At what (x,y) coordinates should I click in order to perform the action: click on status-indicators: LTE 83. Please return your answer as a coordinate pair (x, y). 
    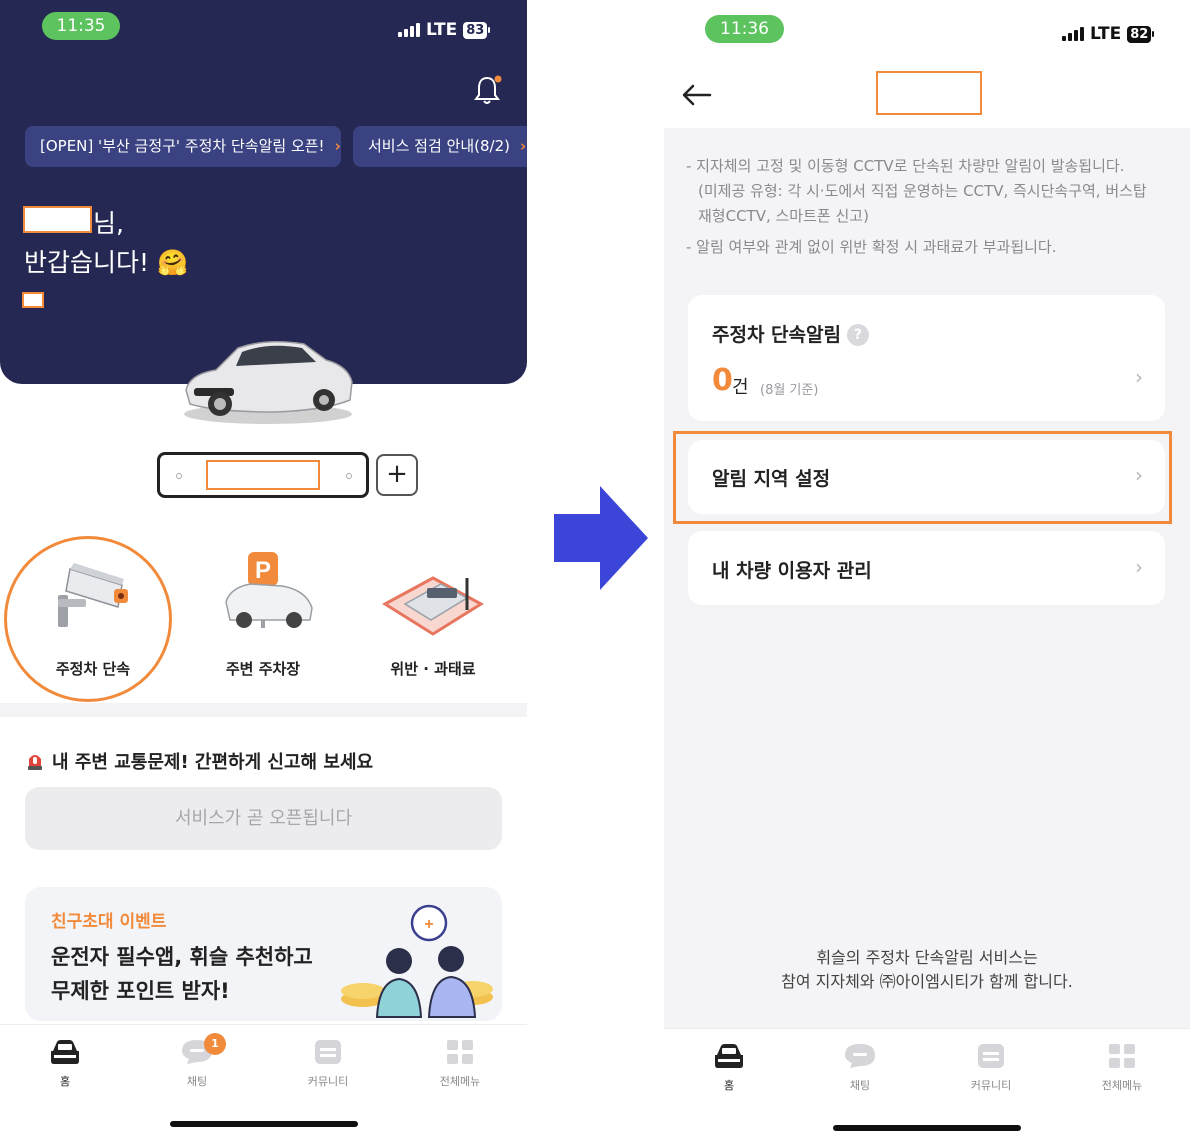
    Looking at the image, I should click on (444, 30).